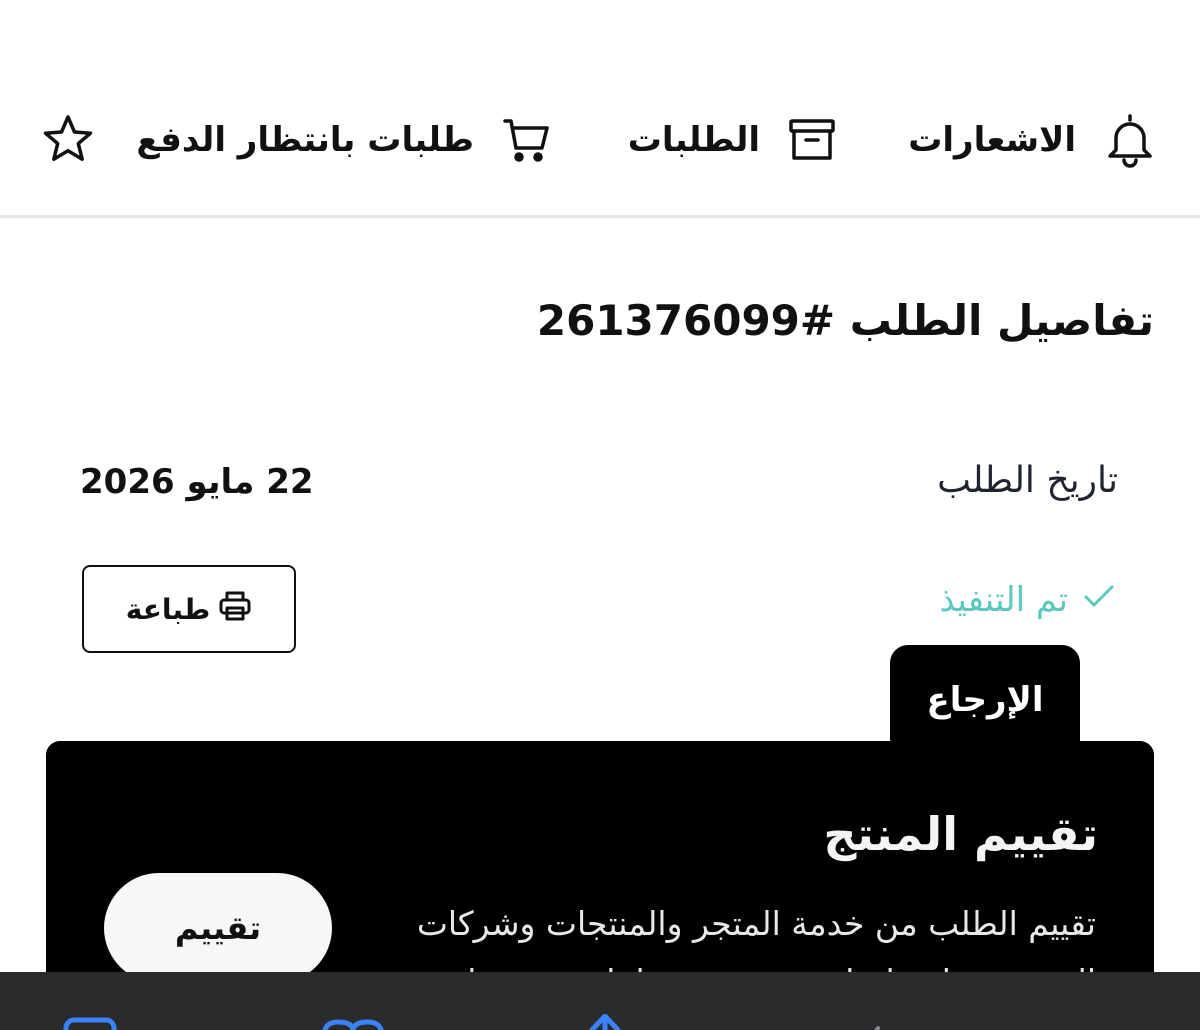 Image resolution: width=1200 pixels, height=1030 pixels. Describe the element at coordinates (90, 1023) in the screenshot. I see `tabs-icon` at that location.